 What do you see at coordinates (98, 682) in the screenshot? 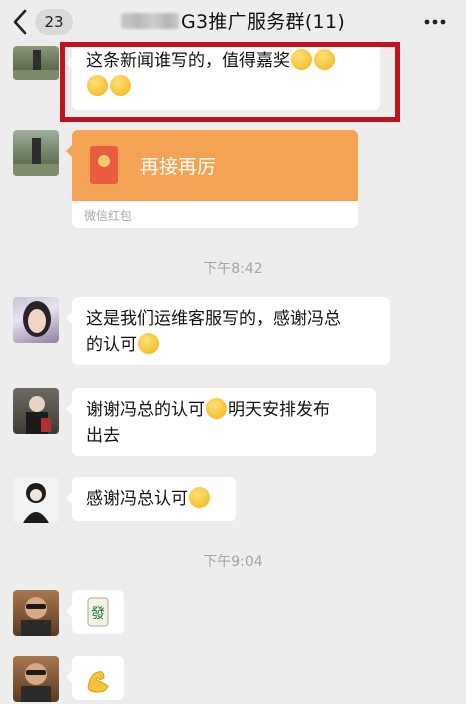
I see `flexed-biceps-icon` at bounding box center [98, 682].